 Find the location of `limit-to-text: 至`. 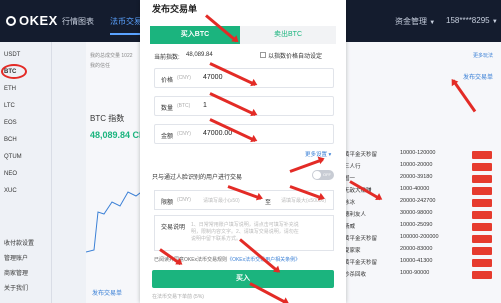

limit-to-text: 至 is located at coordinates (268, 203).